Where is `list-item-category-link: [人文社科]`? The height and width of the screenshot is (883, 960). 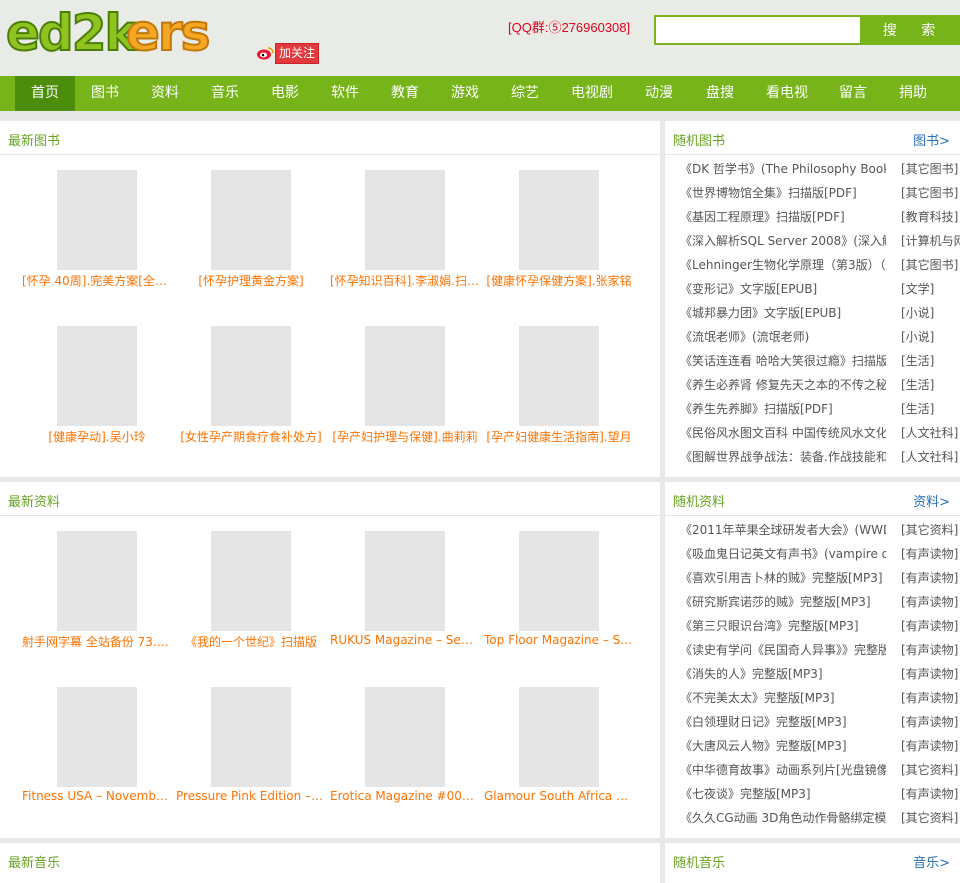
list-item-category-link: [人文社科] is located at coordinates (930, 433).